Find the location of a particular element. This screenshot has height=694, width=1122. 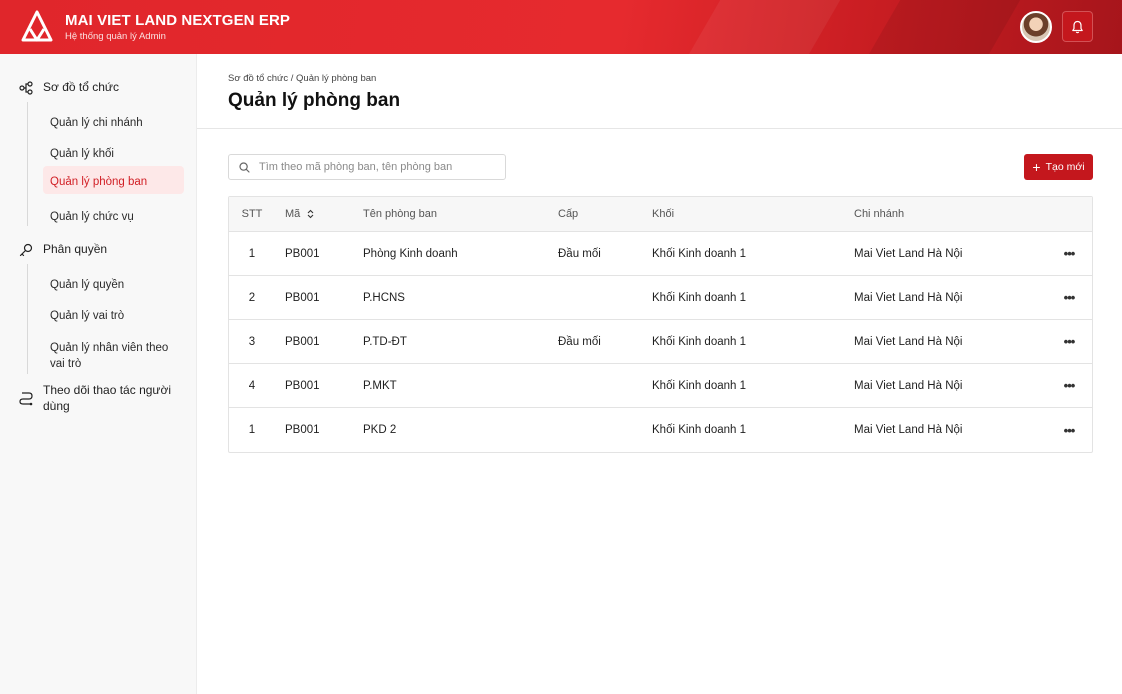

sidebar-item-department: Quản lý phòng ban is located at coordinates (113, 180).